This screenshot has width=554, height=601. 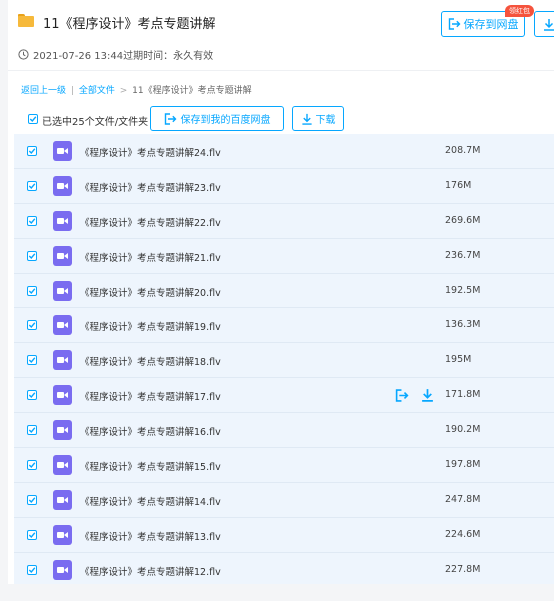 What do you see at coordinates (463, 569) in the screenshot?
I see `file-size: 227.8M` at bounding box center [463, 569].